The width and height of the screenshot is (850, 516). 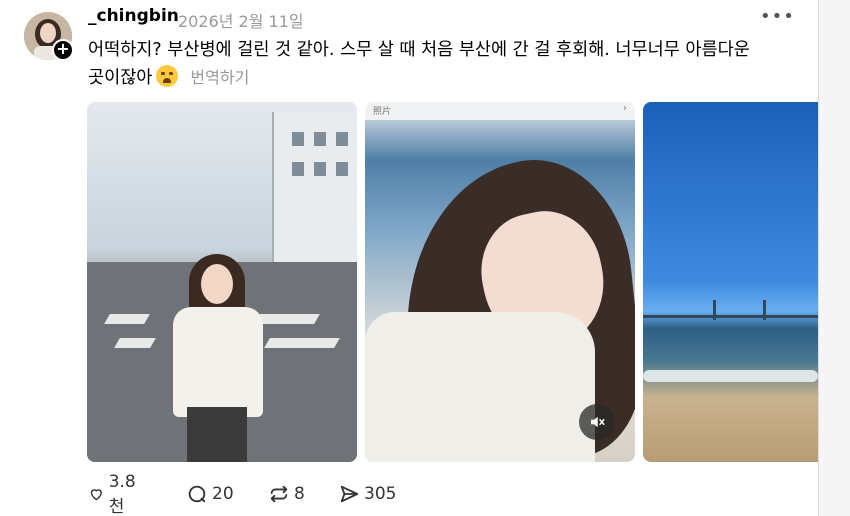 I want to click on comment-icon, so click(x=197, y=494).